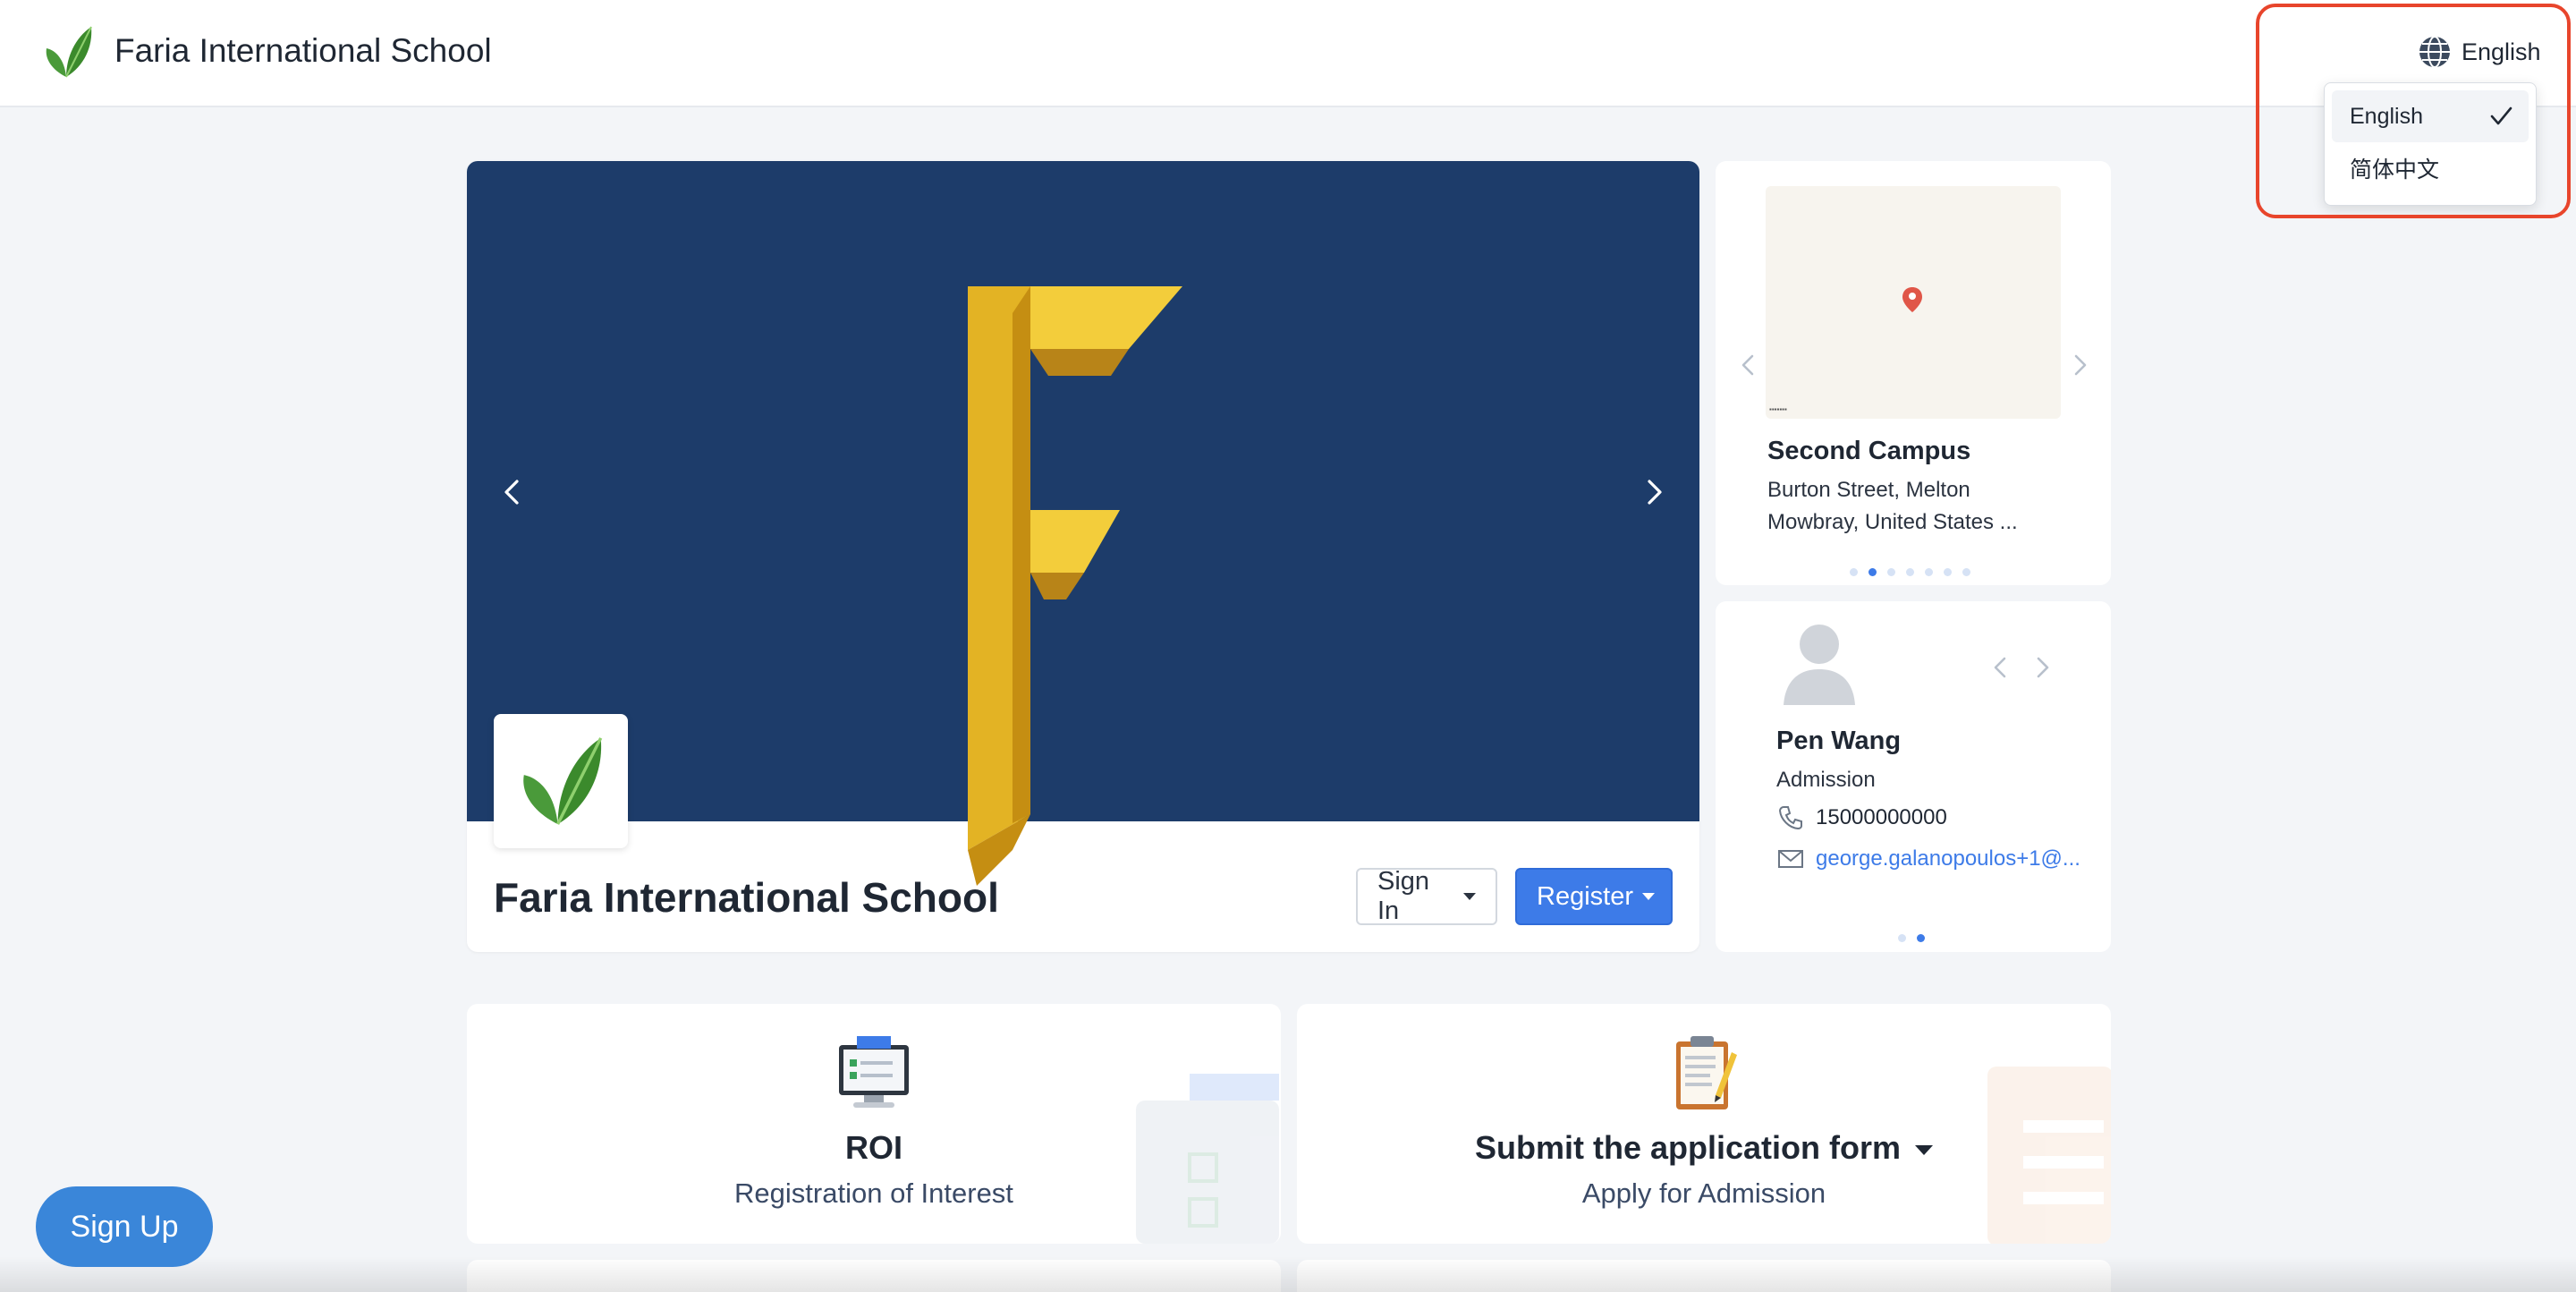  I want to click on campus-prev-arrow-icon, so click(1747, 365).